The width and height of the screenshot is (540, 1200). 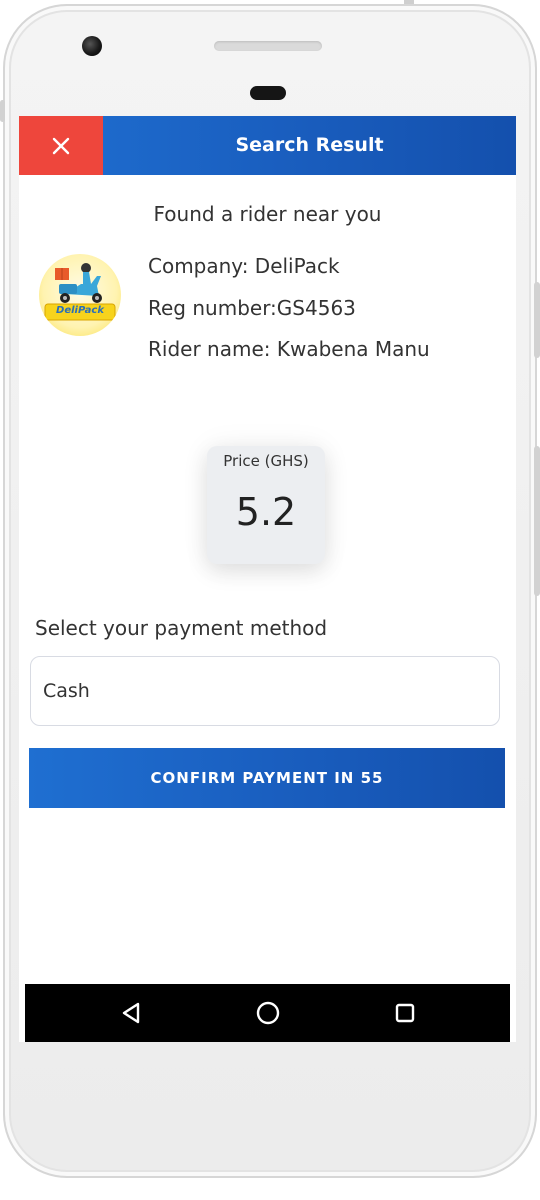 I want to click on confirm-payment-button: CONFIRM PAYMENT IN 55, so click(x=267, y=778).